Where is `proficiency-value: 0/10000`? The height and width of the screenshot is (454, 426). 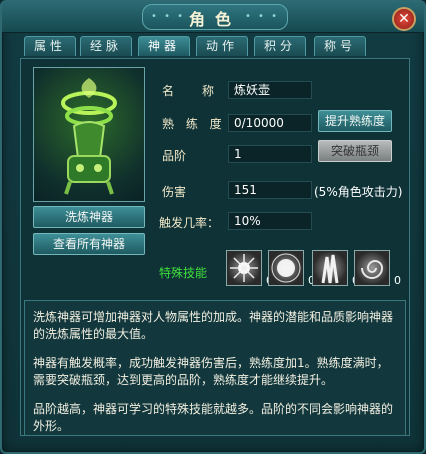
proficiency-value: 0/10000 is located at coordinates (270, 123).